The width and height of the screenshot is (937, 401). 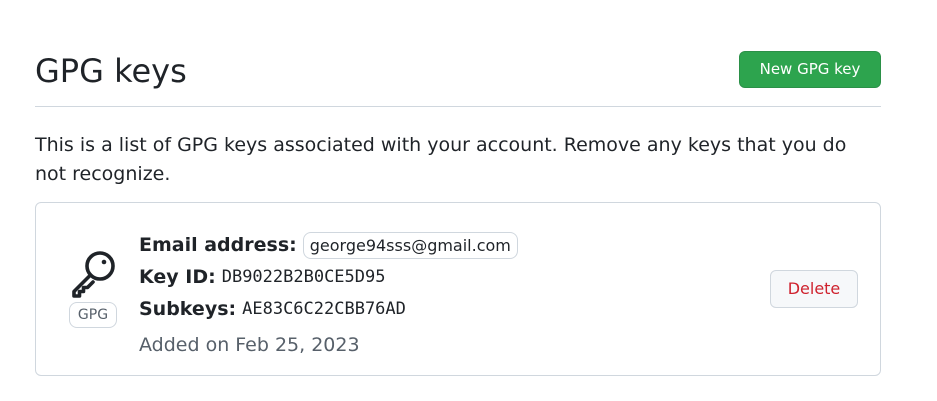 I want to click on email-label: Email address:, so click(x=218, y=245).